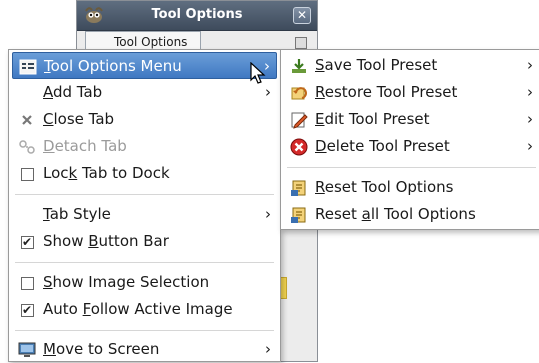 The width and height of the screenshot is (539, 363). What do you see at coordinates (106, 241) in the screenshot?
I see `menu-item-label: Show Button Bar` at bounding box center [106, 241].